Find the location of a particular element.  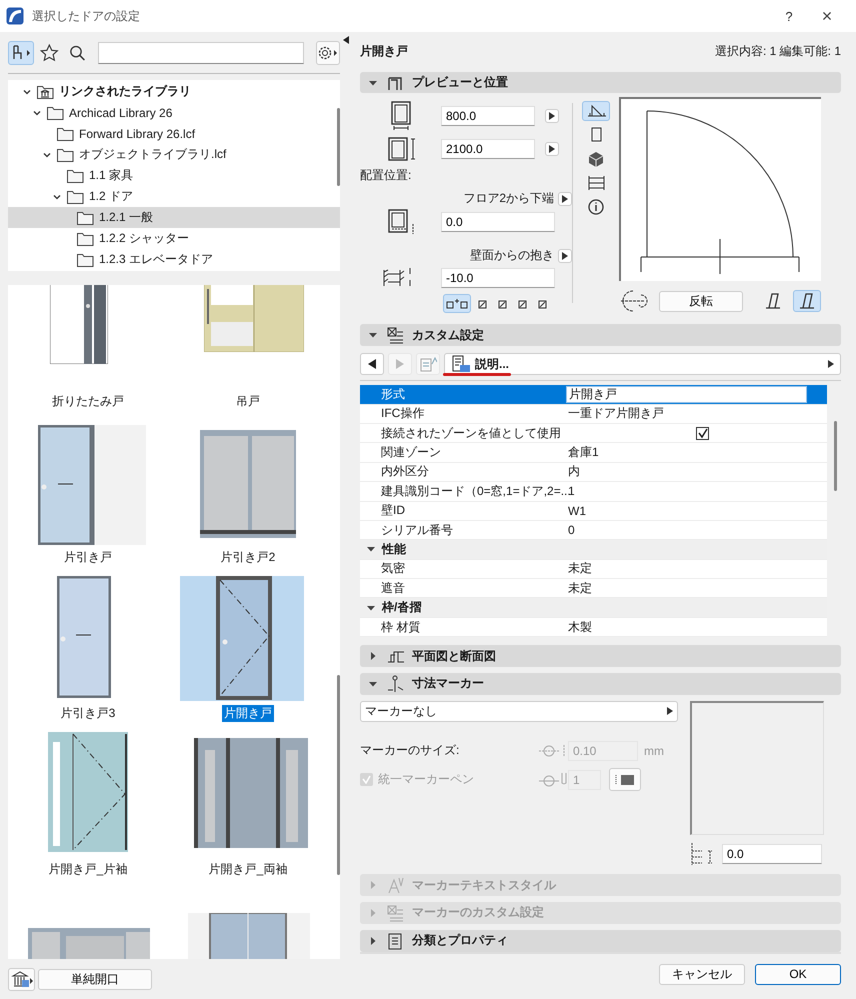

parameter-label: 接続されたゾーンを値として使用 is located at coordinates (471, 433).